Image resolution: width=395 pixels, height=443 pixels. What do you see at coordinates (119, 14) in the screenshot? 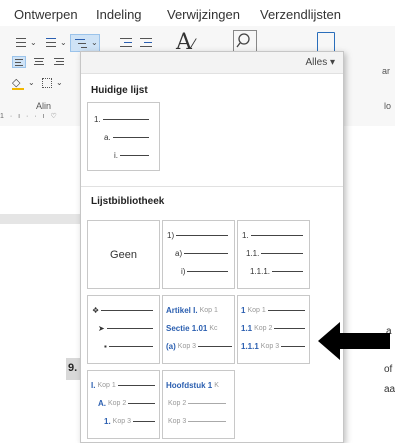
I see `tab-indeling: Indeling` at bounding box center [119, 14].